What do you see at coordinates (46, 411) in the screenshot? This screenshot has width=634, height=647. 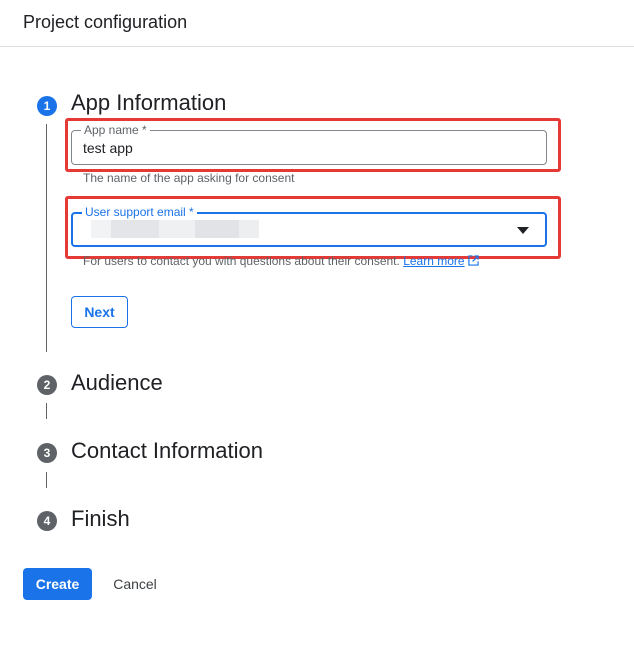 I see `step-2-connector` at bounding box center [46, 411].